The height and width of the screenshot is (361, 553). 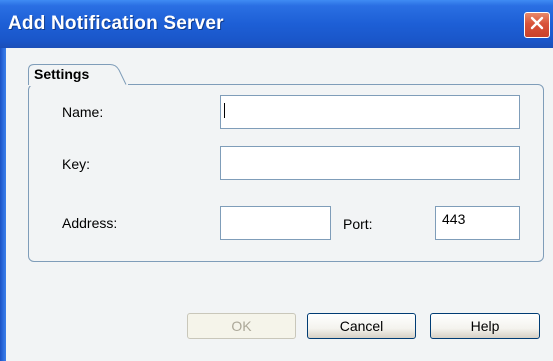 What do you see at coordinates (370, 112) in the screenshot?
I see `name-input` at bounding box center [370, 112].